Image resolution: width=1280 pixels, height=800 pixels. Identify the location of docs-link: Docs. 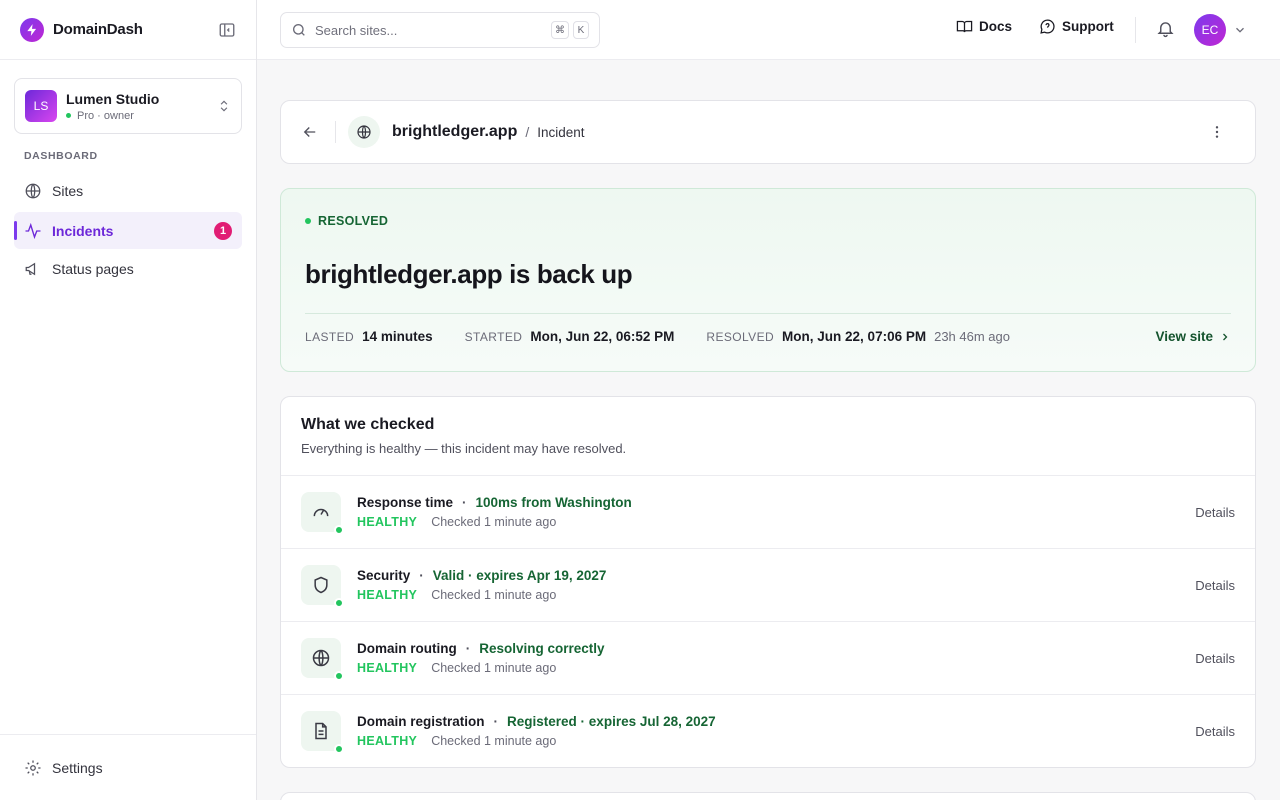
(984, 26).